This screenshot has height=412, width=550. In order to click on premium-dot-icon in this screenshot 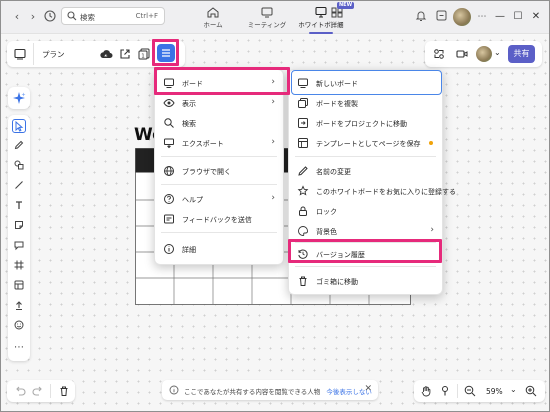, I will do `click(431, 143)`.